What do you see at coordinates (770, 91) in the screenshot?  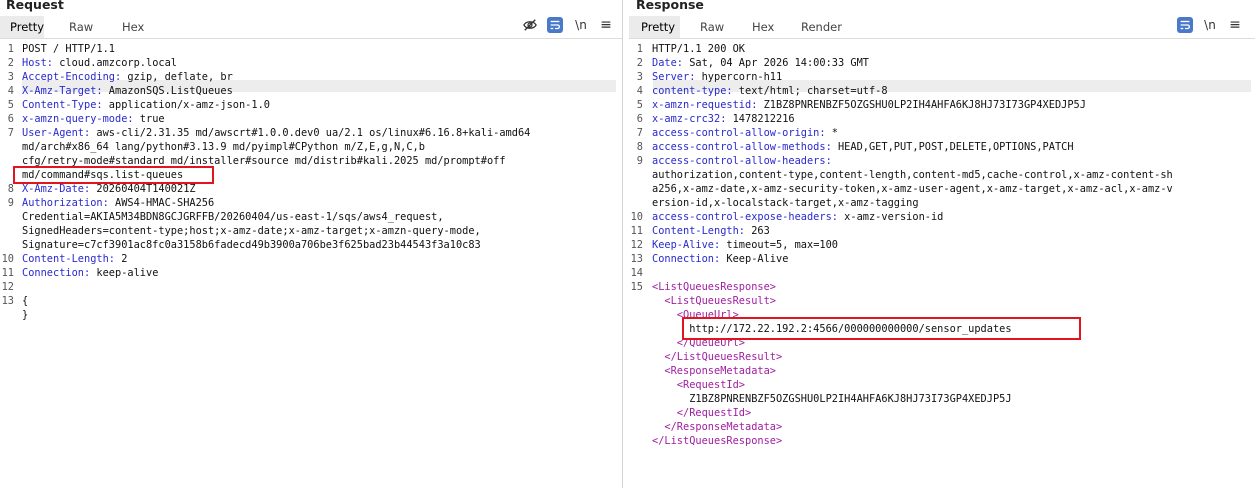 I see `line-content: content-type: text/html; charset=utf-8` at bounding box center [770, 91].